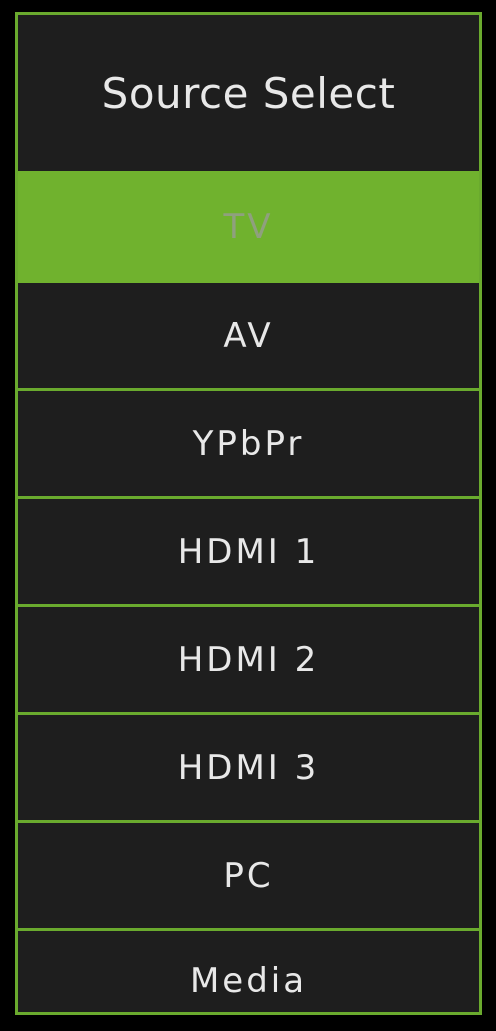  What do you see at coordinates (248, 337) in the screenshot?
I see `source-item-av: AV` at bounding box center [248, 337].